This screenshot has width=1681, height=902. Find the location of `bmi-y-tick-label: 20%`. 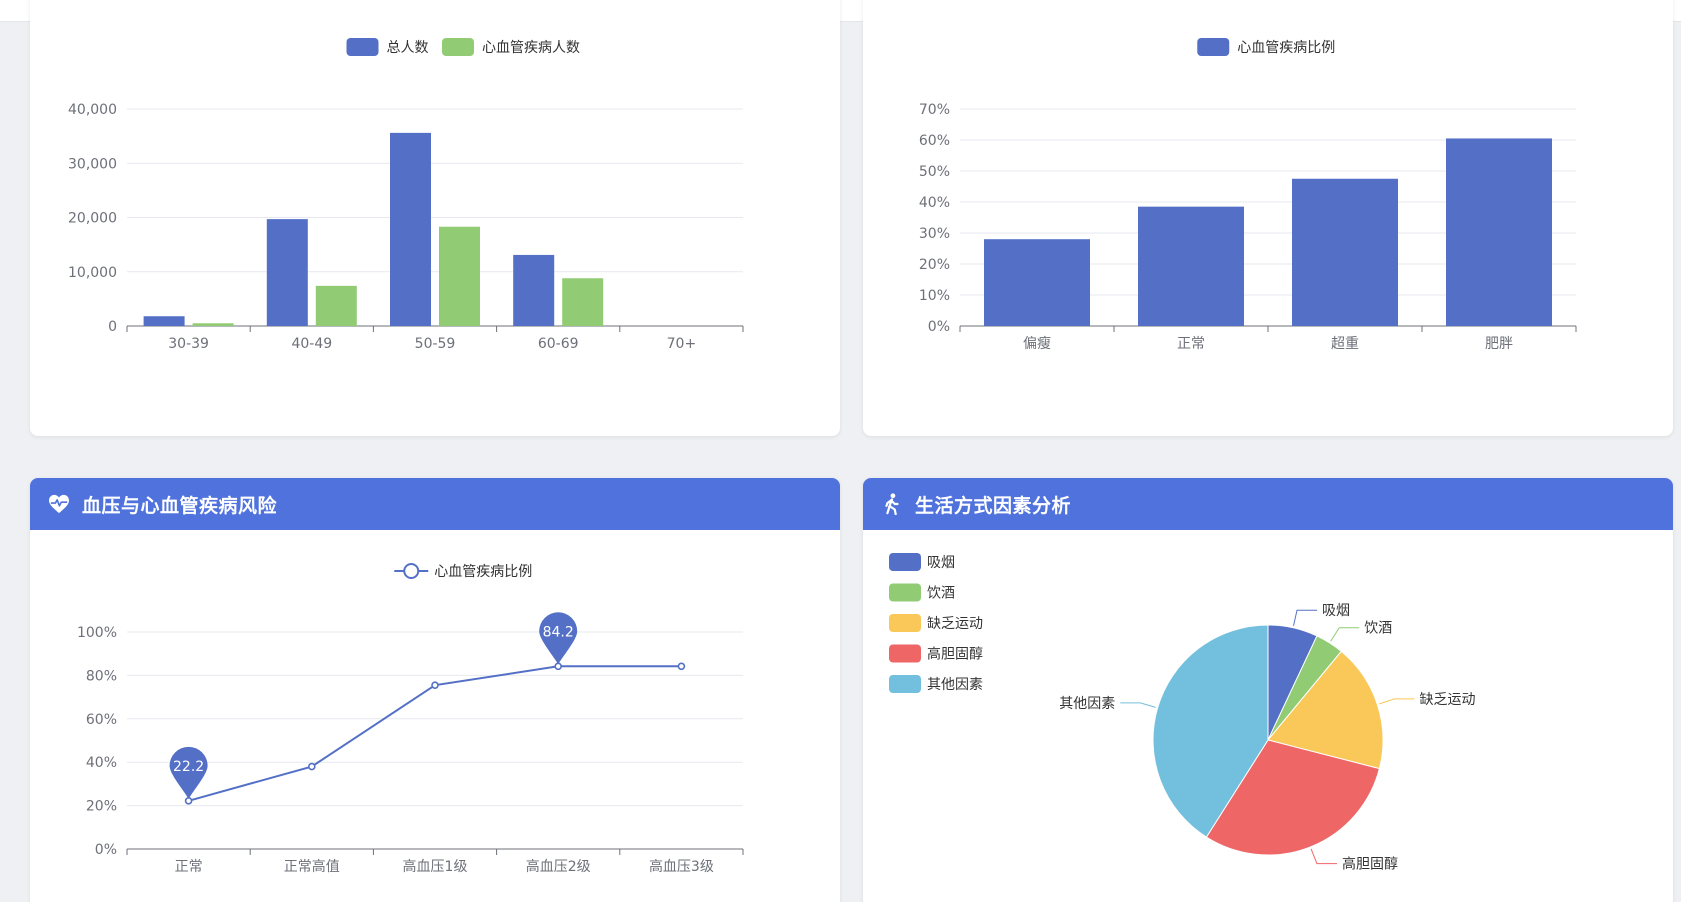

bmi-y-tick-label: 20% is located at coordinates (934, 265).